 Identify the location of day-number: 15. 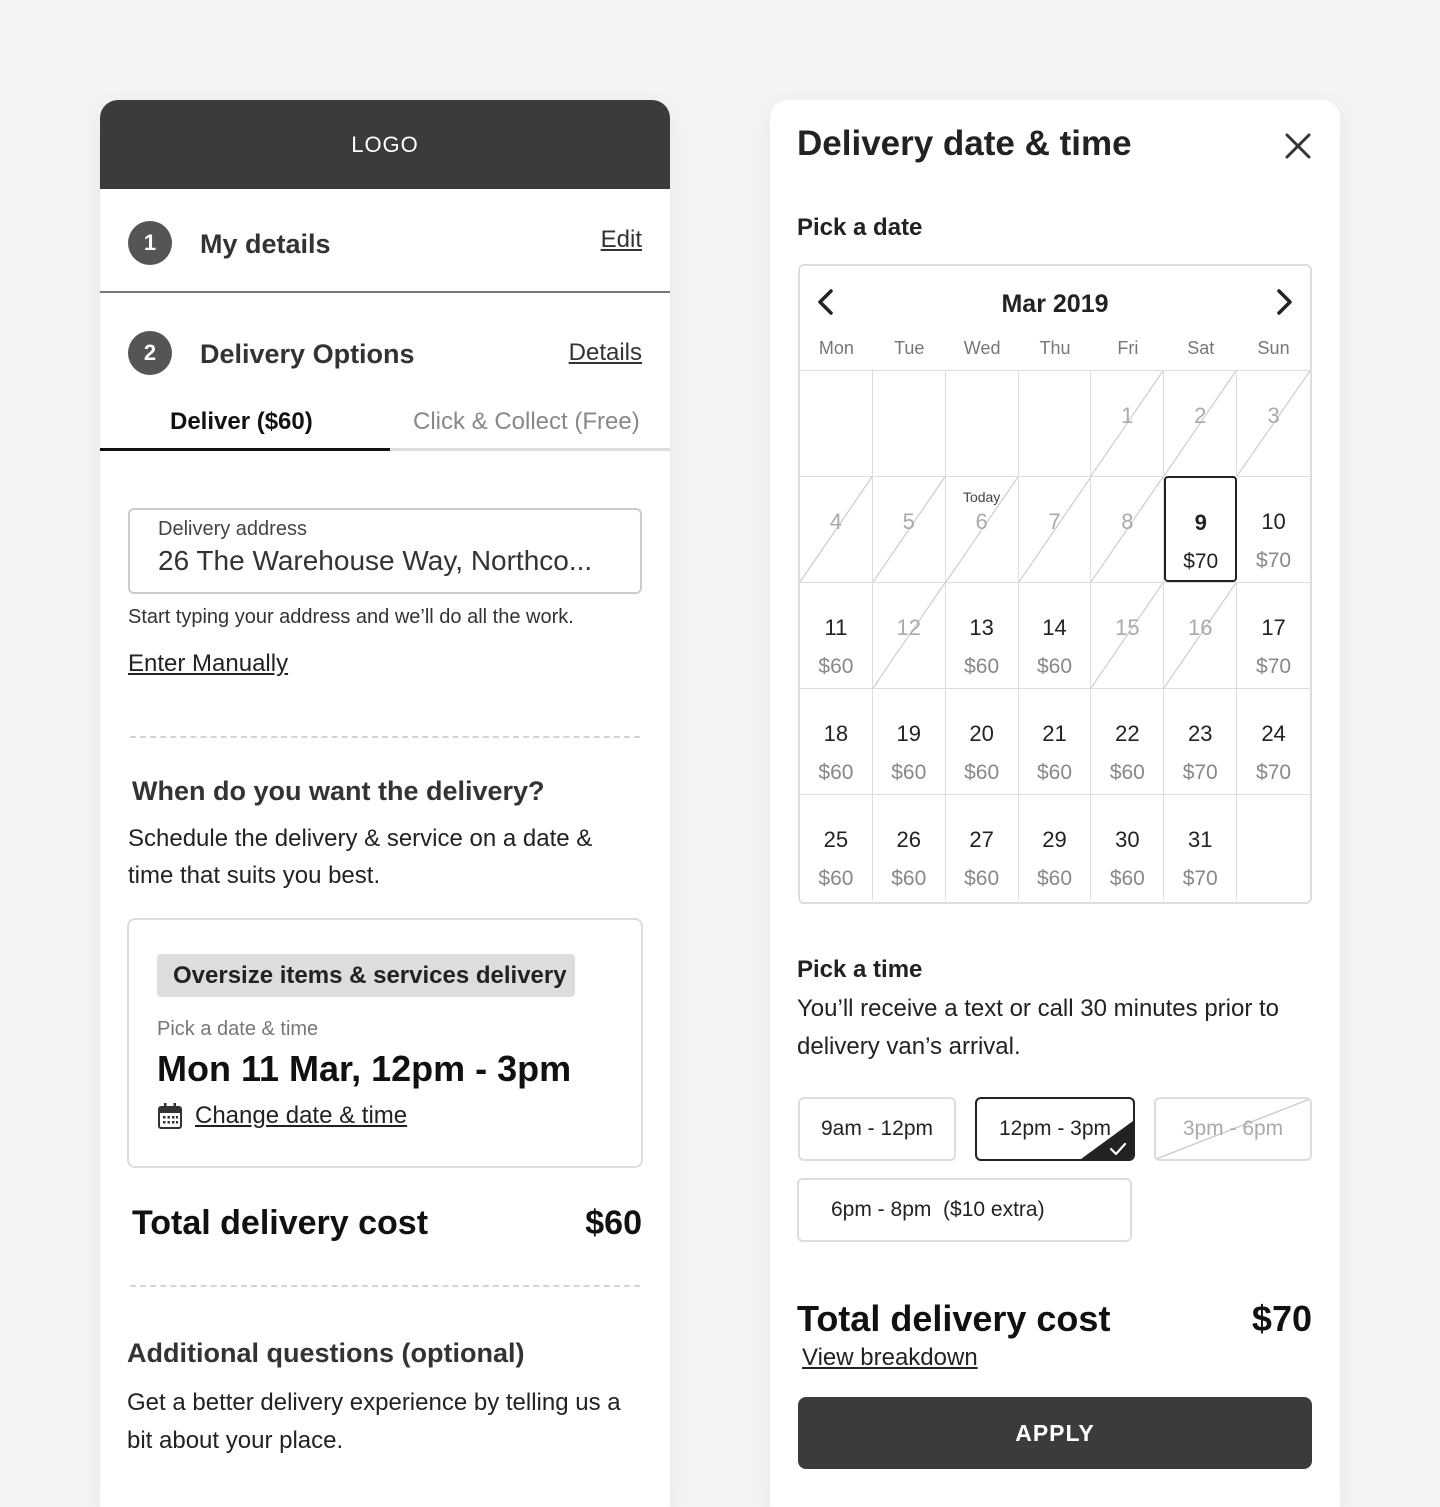
(1127, 627).